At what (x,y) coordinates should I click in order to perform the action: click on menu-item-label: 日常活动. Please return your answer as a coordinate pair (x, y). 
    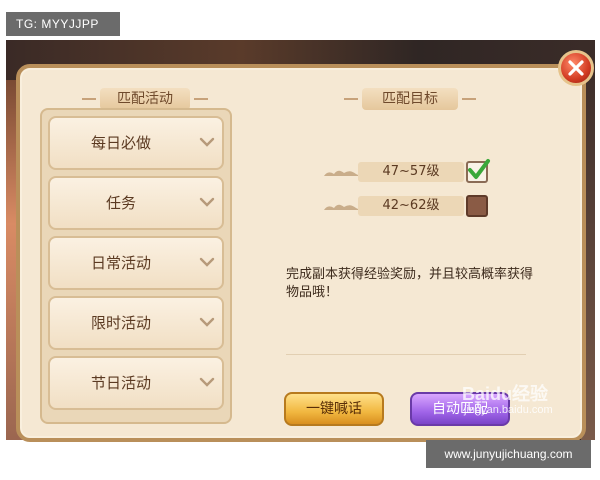
    Looking at the image, I should click on (120, 263).